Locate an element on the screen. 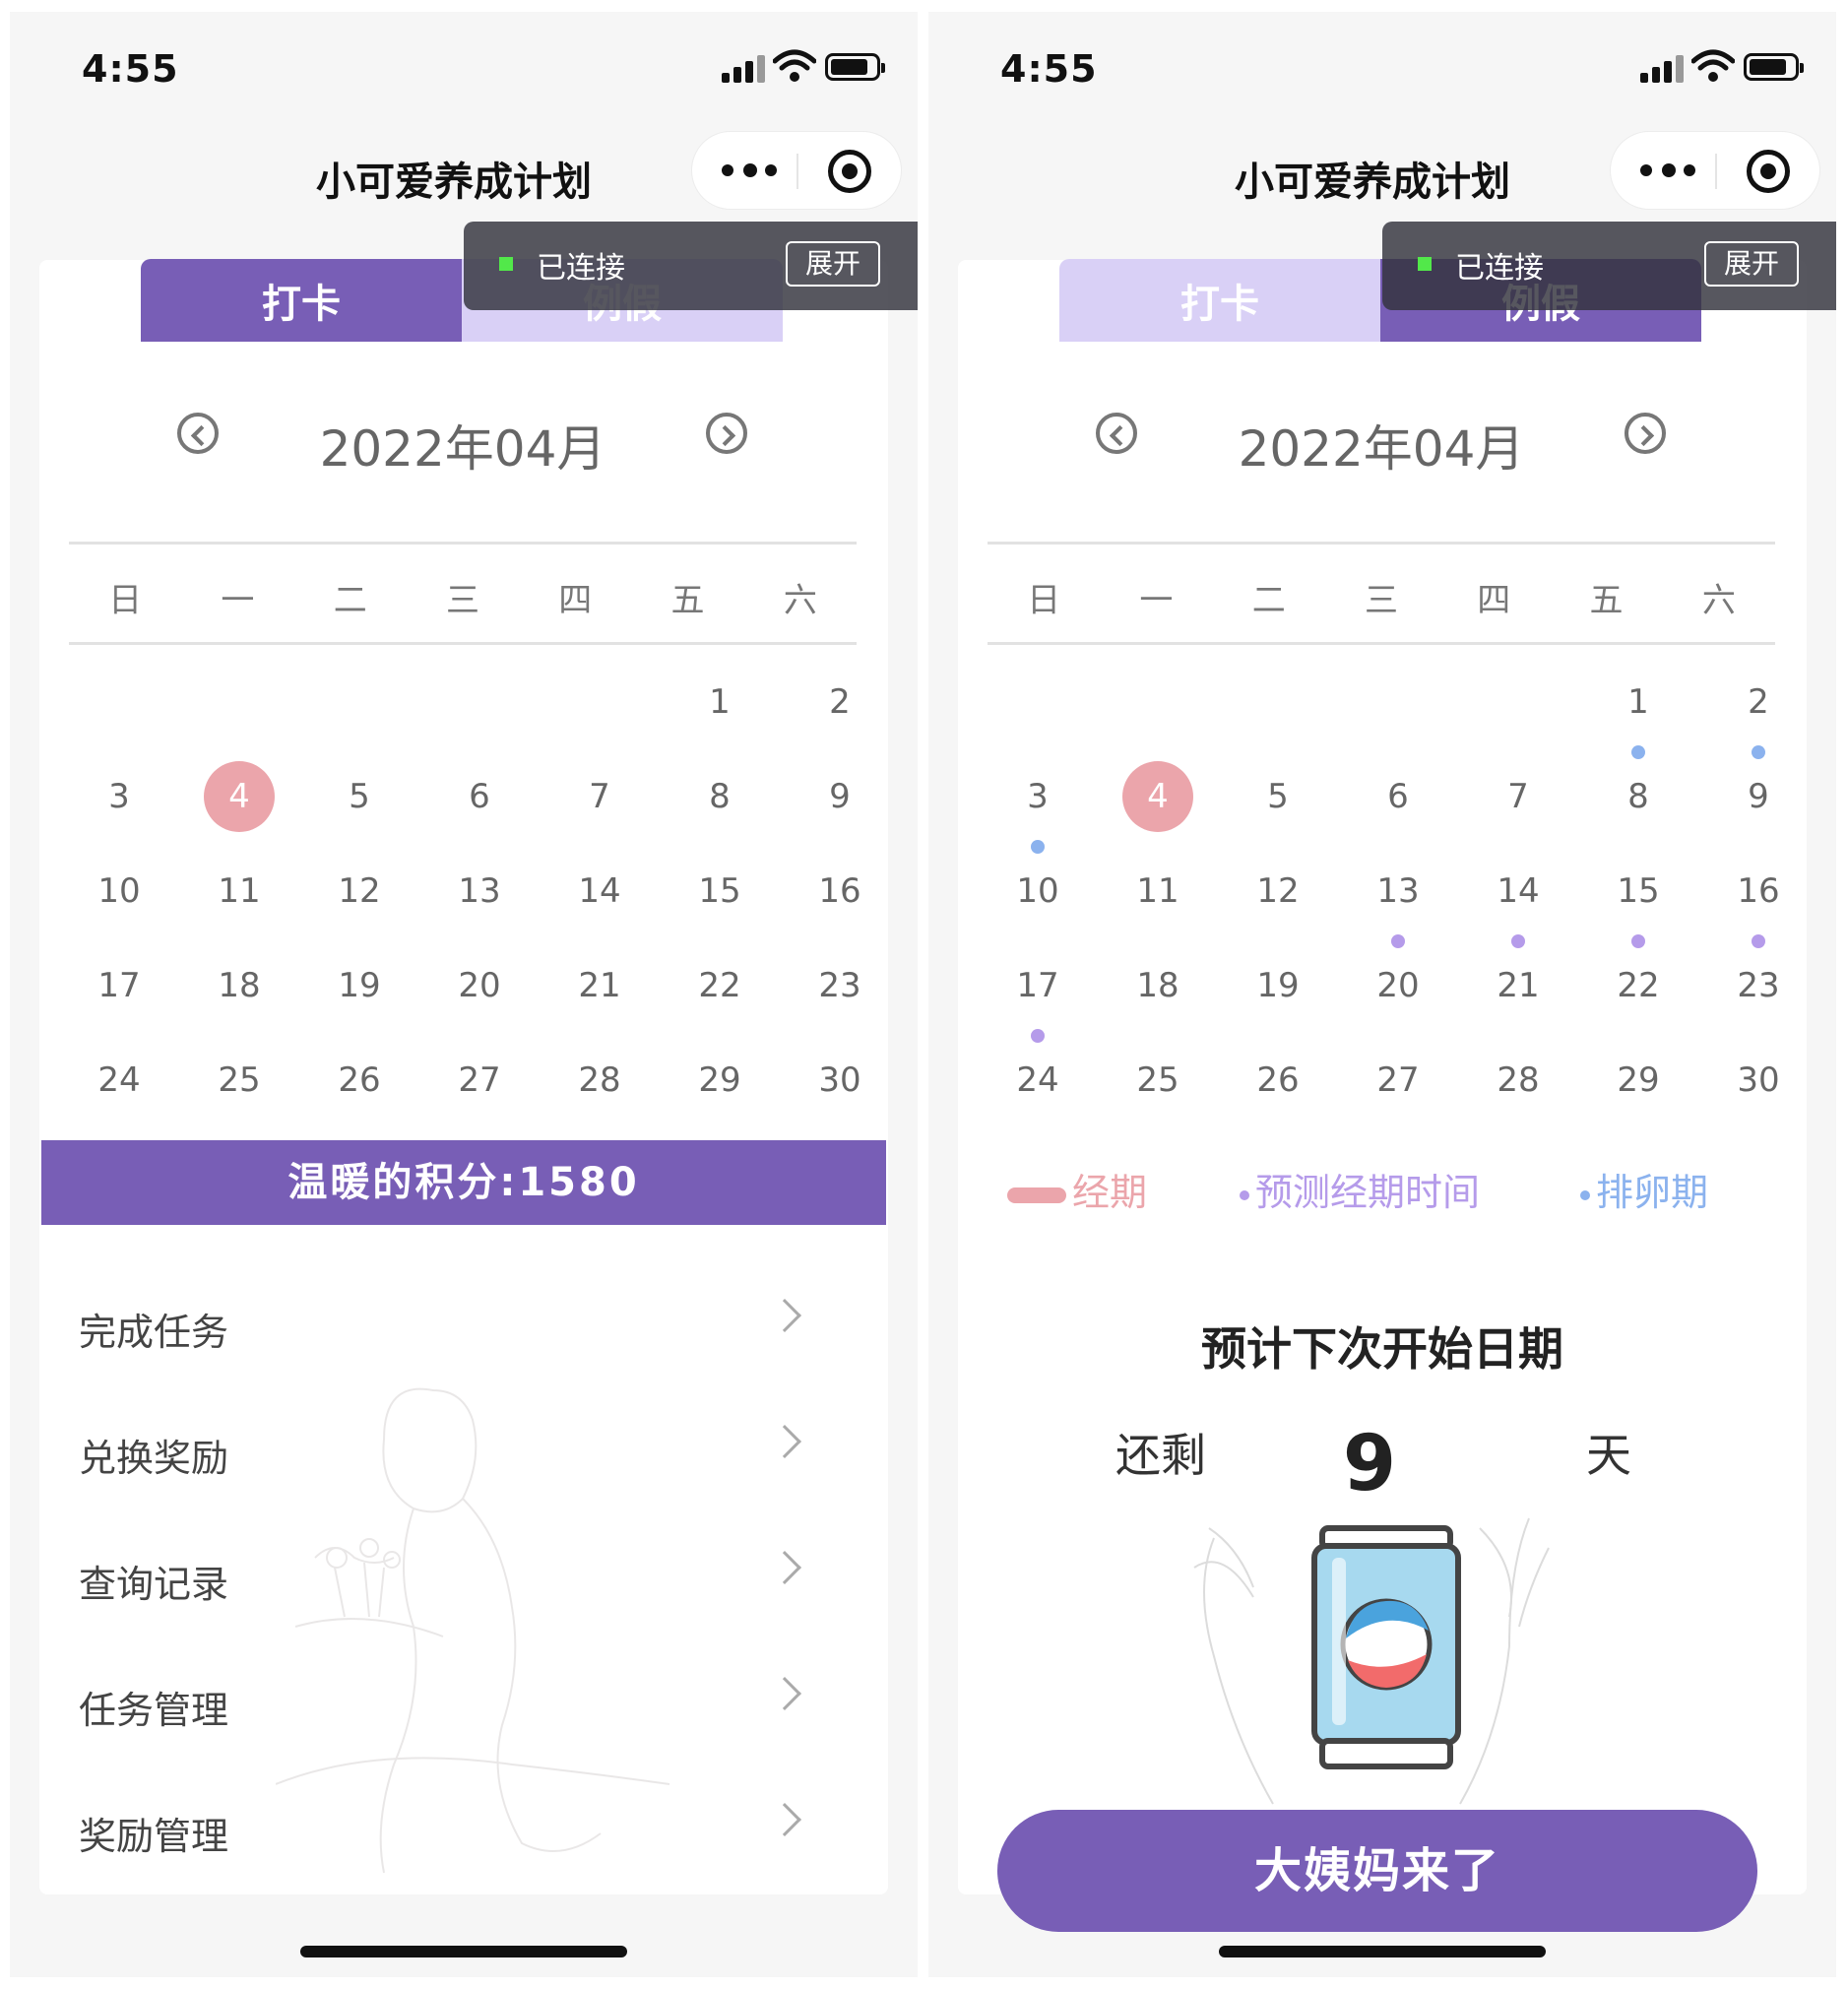 This screenshot has width=1848, height=1989. remain-days: 9 is located at coordinates (1369, 1464).